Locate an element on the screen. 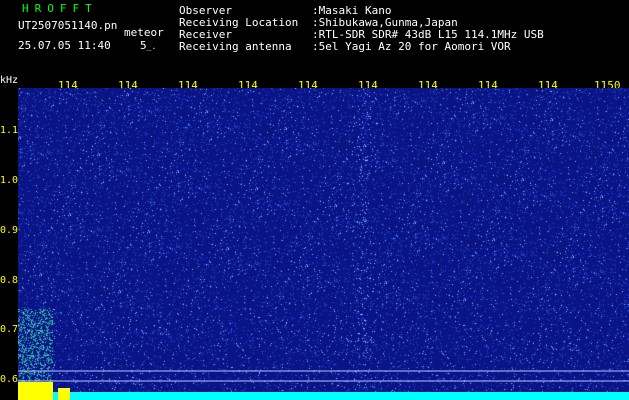 The height and width of the screenshot is (400, 629). y-tick-label: 1.0 is located at coordinates (9, 180).